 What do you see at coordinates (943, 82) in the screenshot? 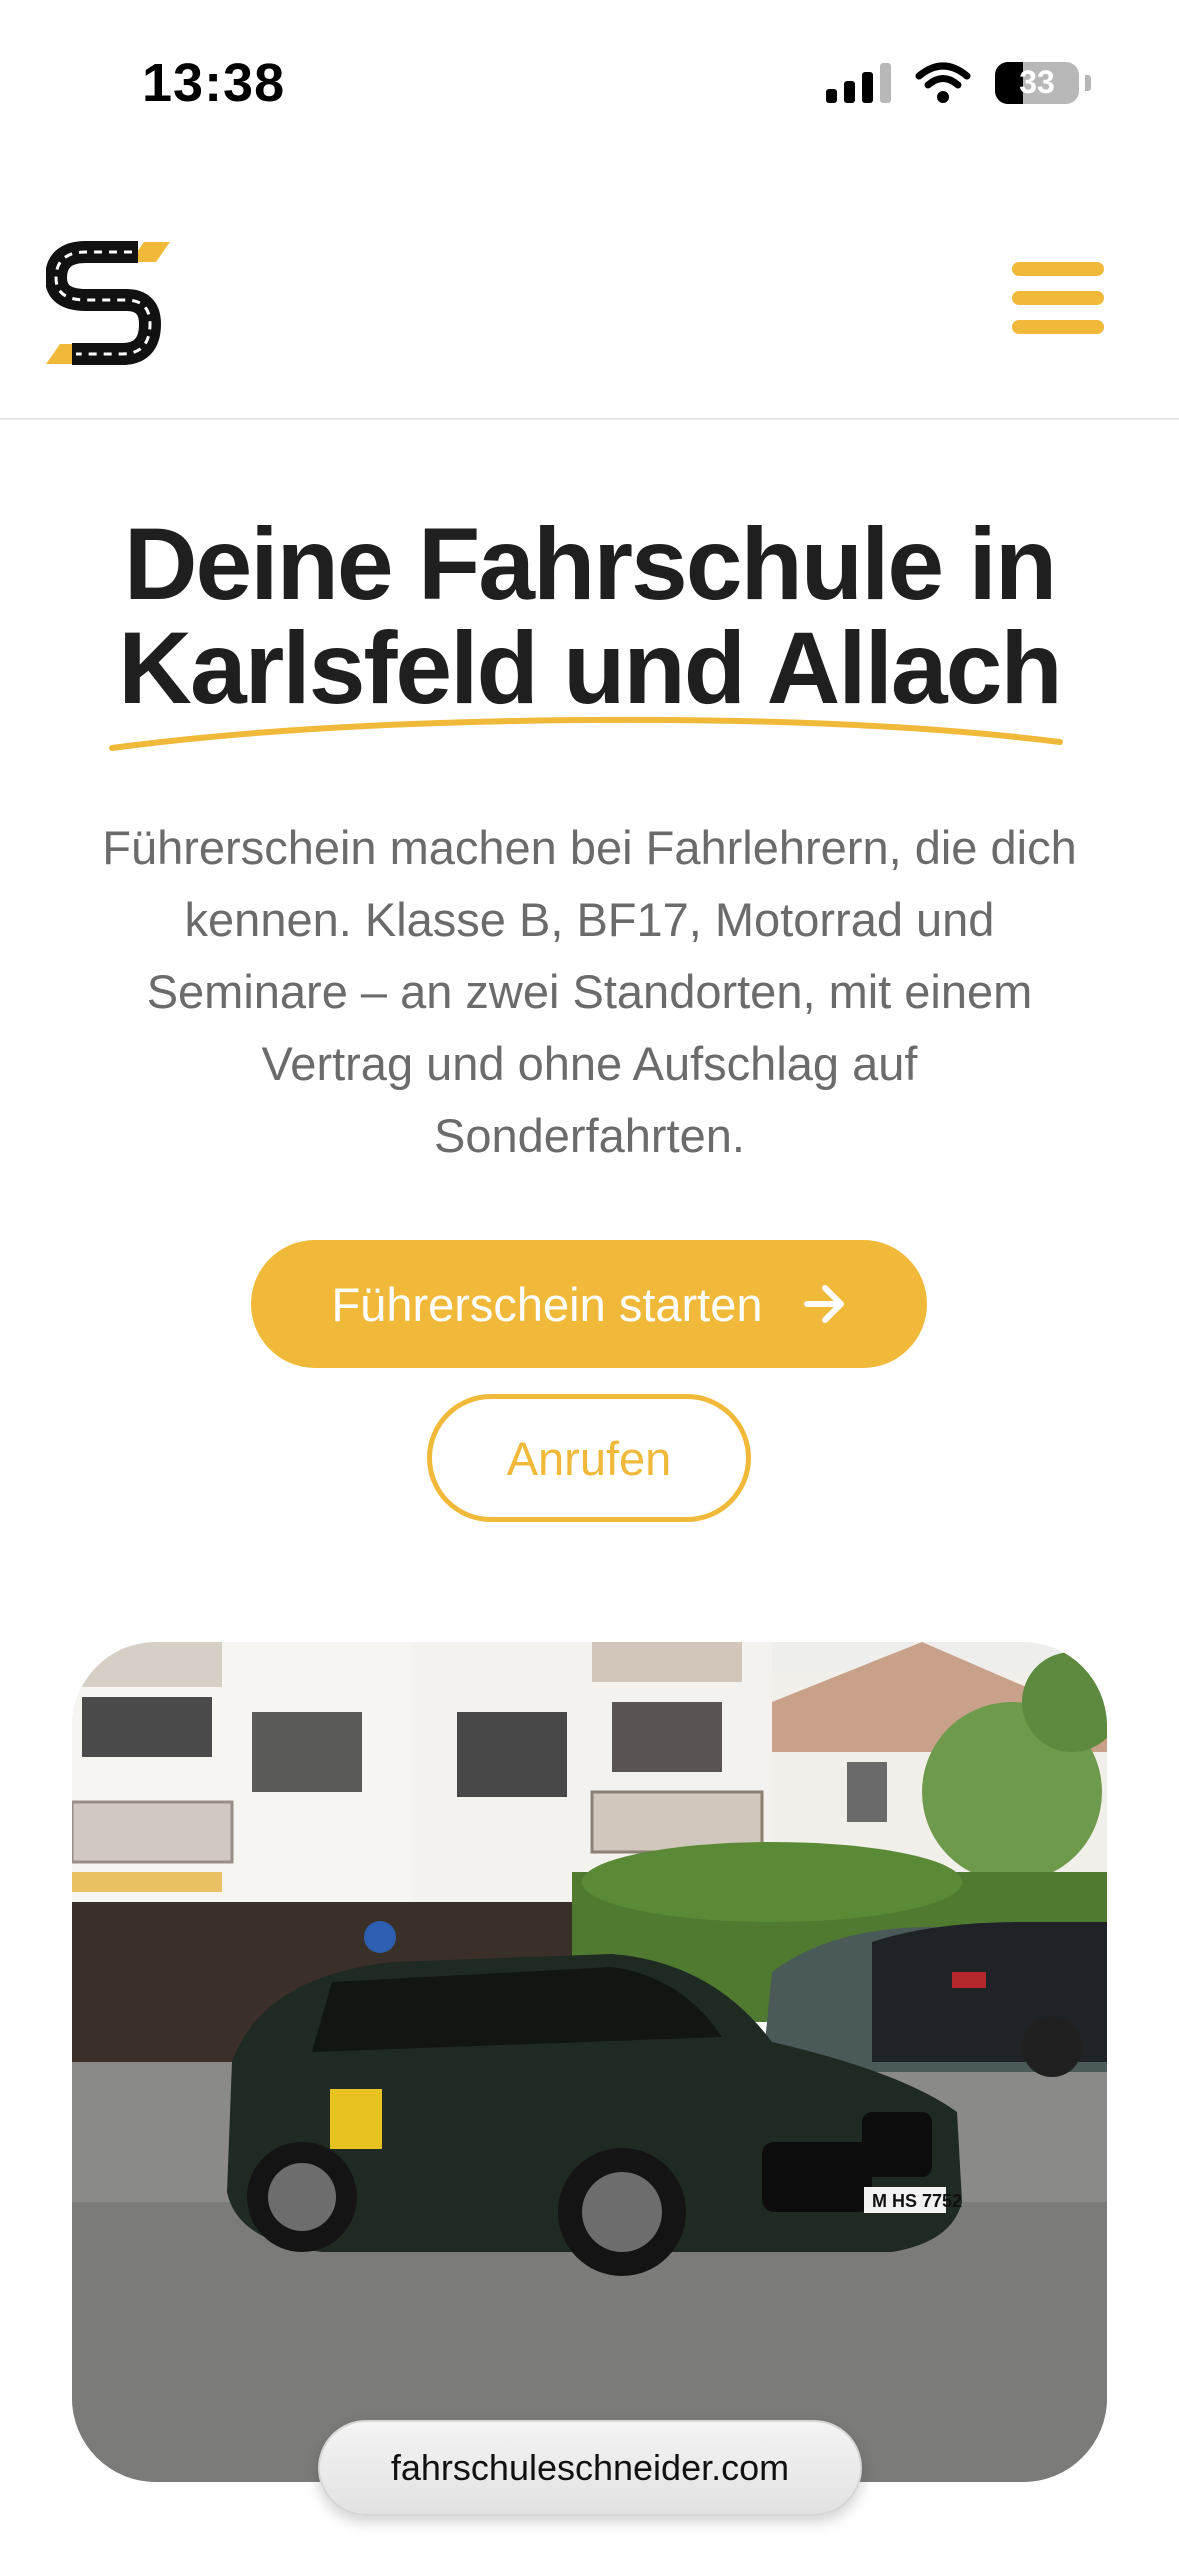
I see `wifi-icon` at bounding box center [943, 82].